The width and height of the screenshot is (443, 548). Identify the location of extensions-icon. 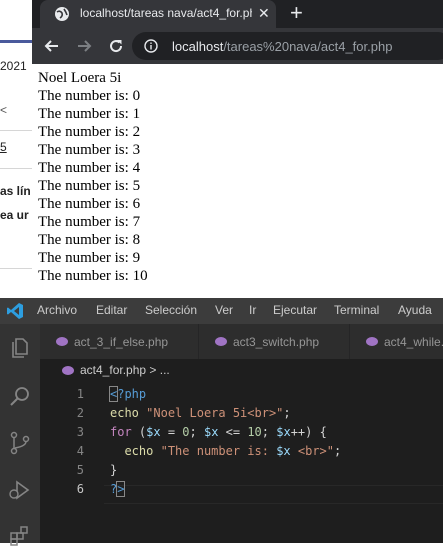
(20, 536).